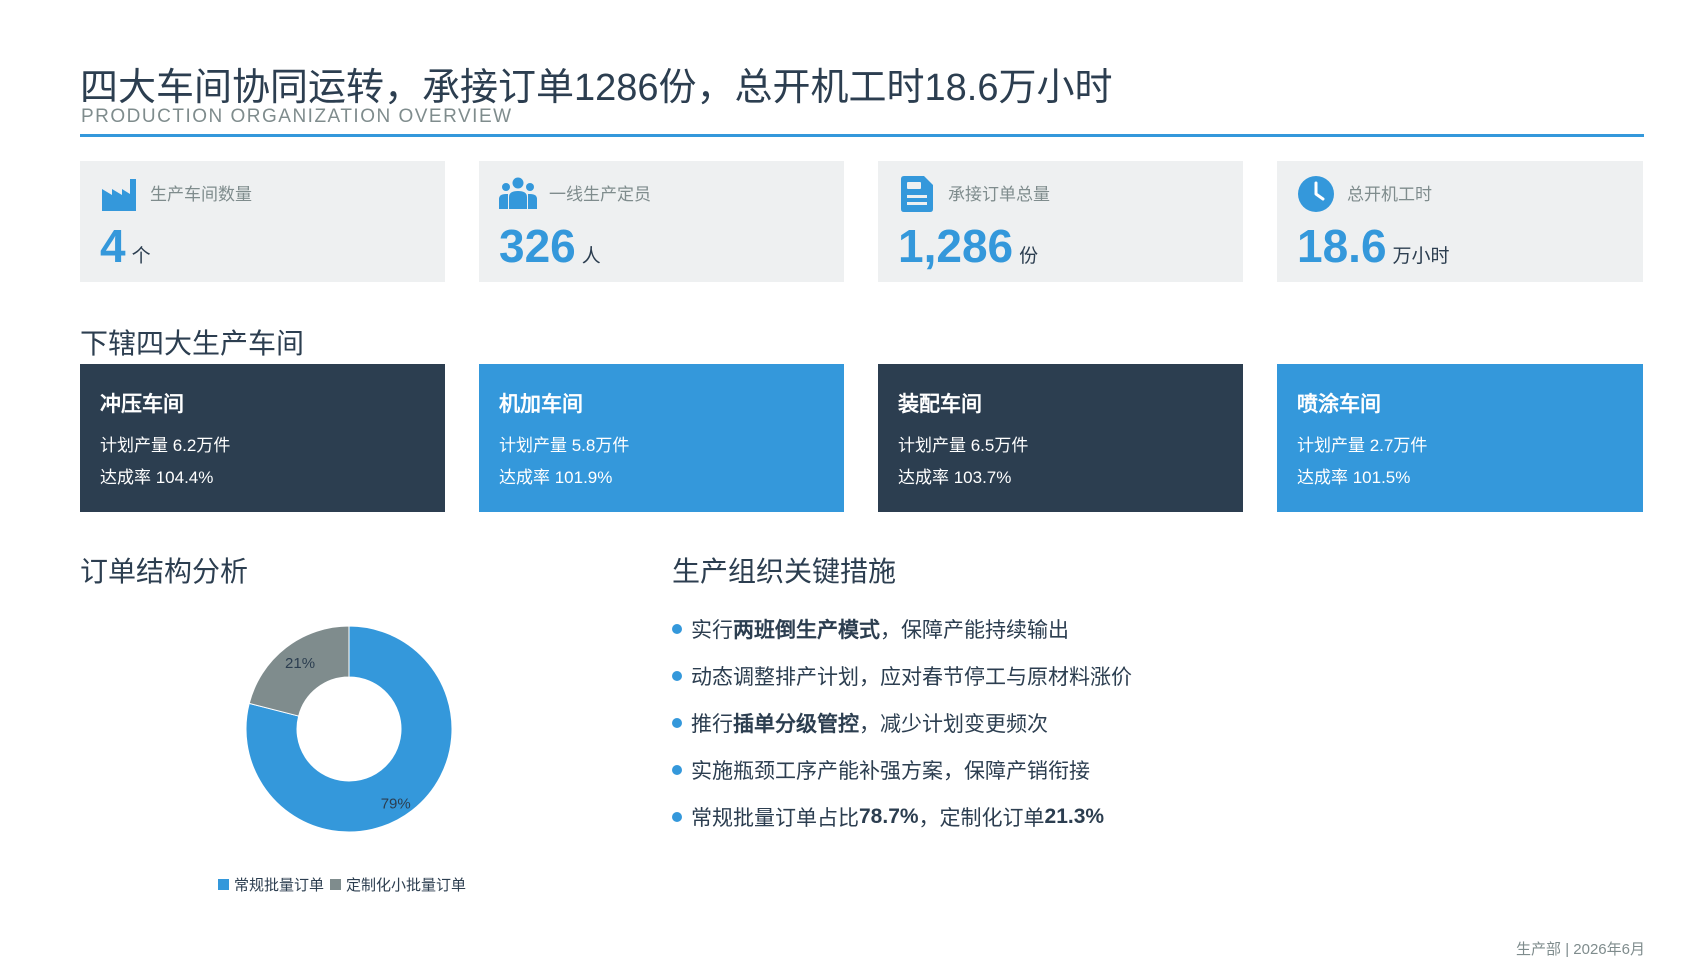  What do you see at coordinates (406, 885) in the screenshot?
I see `legend-label: 定制化小批量订单` at bounding box center [406, 885].